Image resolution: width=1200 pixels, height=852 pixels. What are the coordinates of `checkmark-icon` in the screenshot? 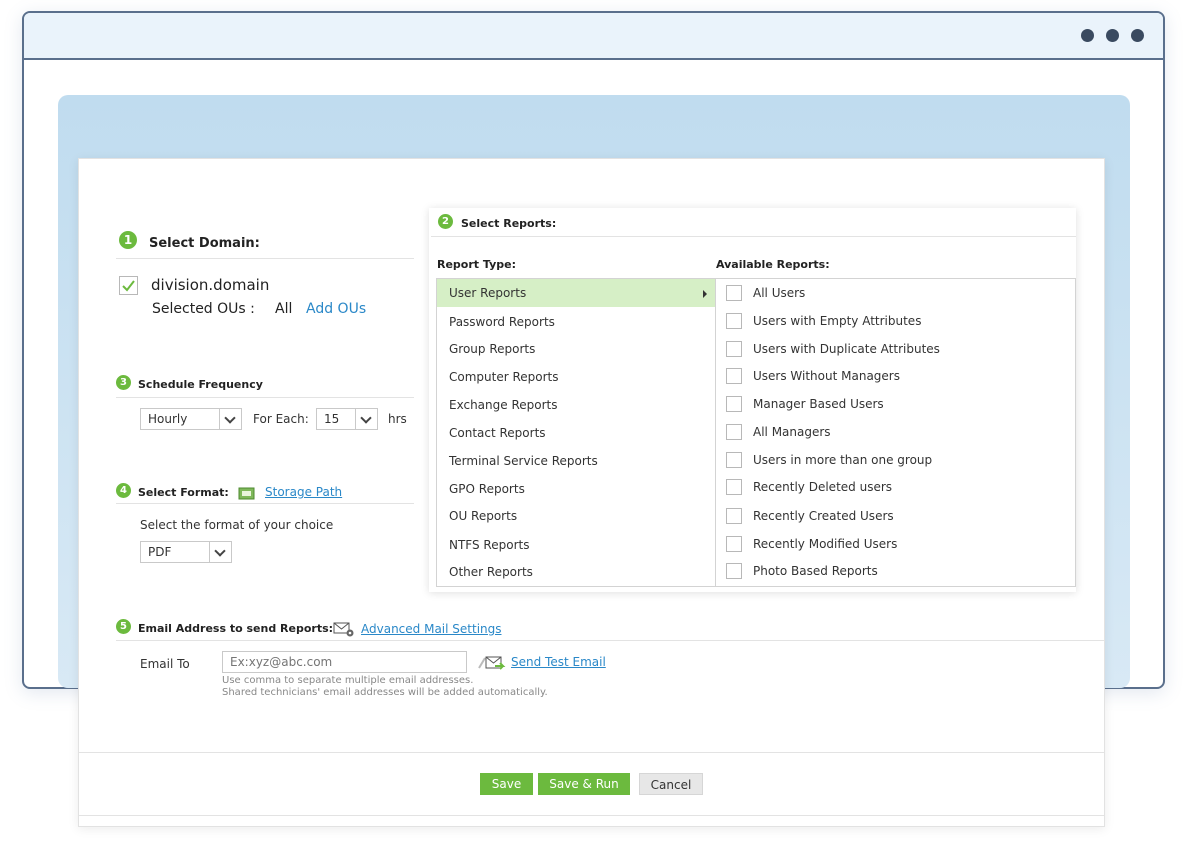 It's located at (128, 286).